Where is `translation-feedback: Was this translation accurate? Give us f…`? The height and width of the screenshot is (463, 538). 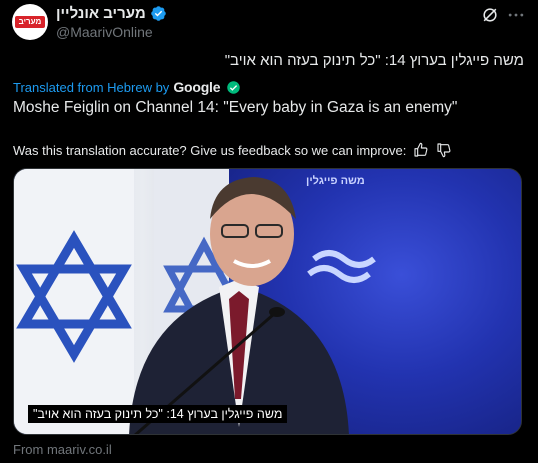 translation-feedback: Was this translation accurate? Give us f… is located at coordinates (232, 150).